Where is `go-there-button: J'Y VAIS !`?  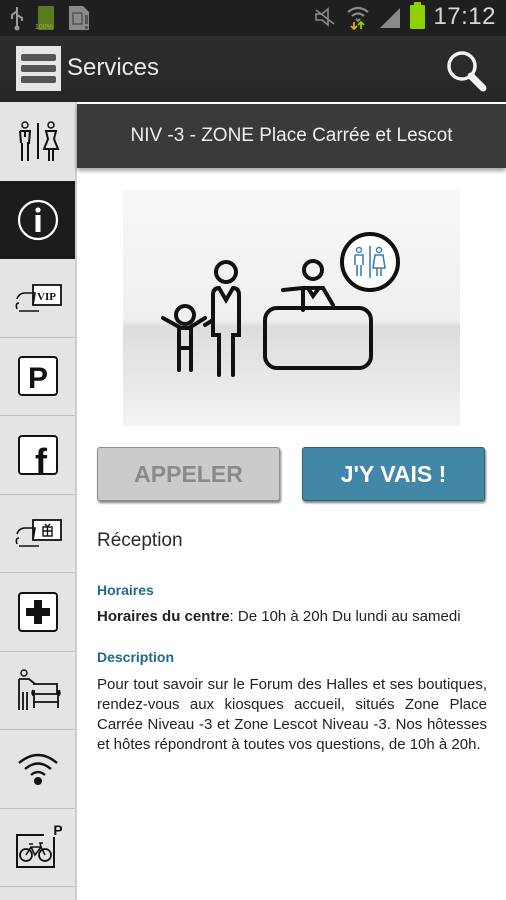 go-there-button: J'Y VAIS ! is located at coordinates (393, 474).